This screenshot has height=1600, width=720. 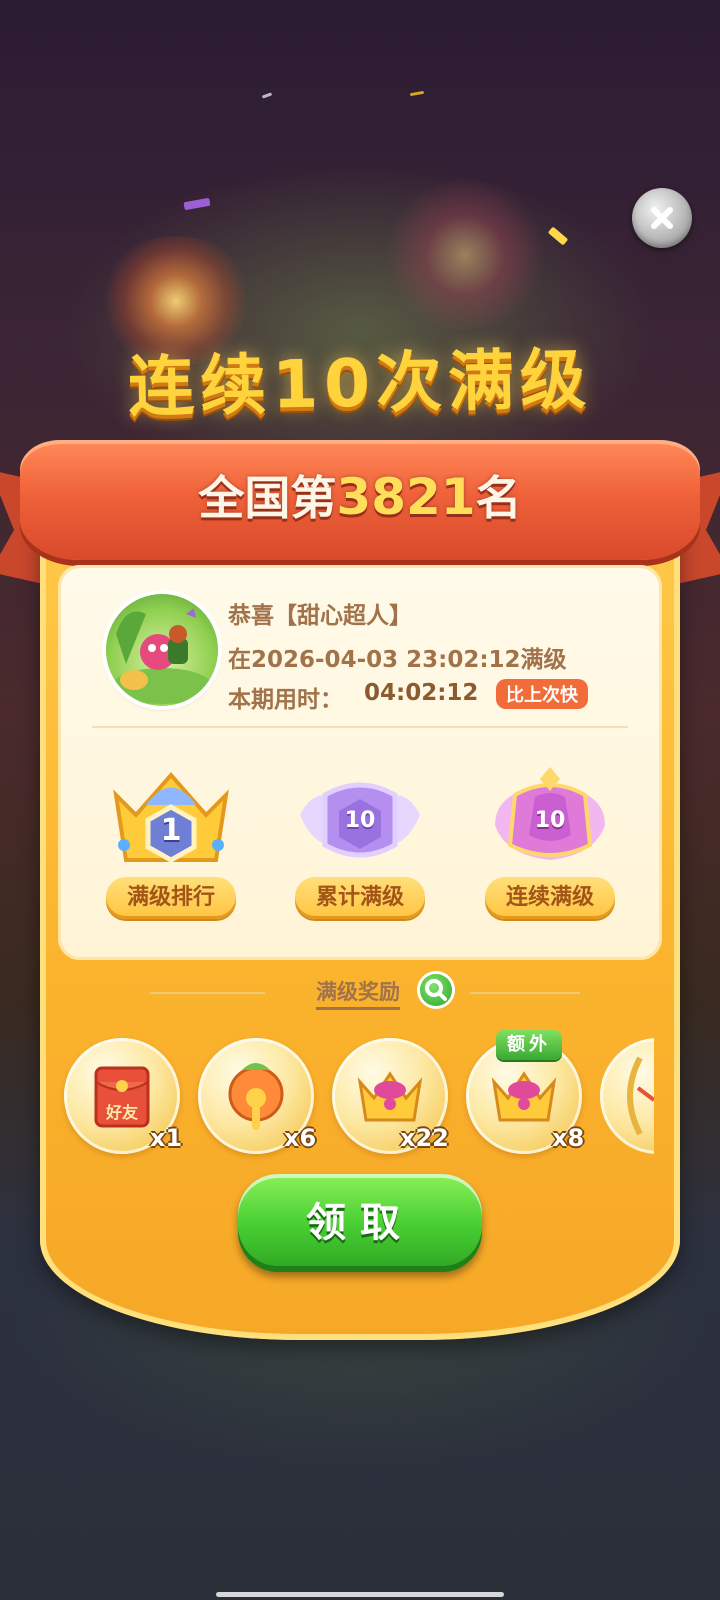 I want to click on faster-badge: 比上次快, so click(x=542, y=694).